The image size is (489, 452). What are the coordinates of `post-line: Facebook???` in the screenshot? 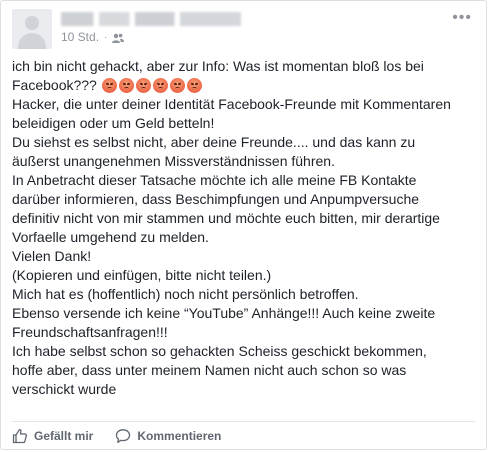 It's located at (243, 85).